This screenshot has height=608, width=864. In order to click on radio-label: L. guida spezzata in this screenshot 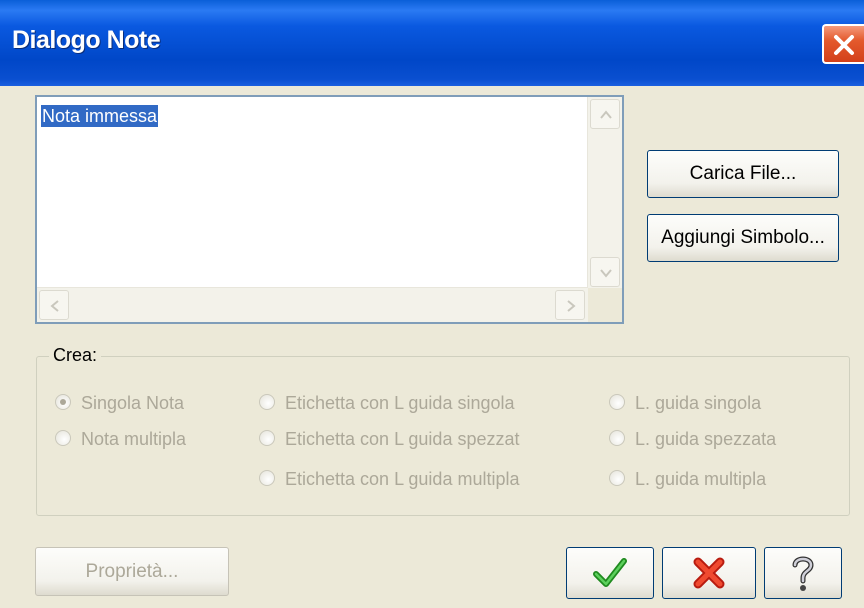, I will do `click(706, 439)`.